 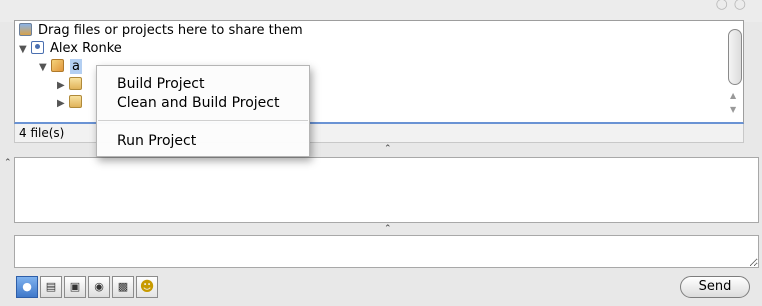 I want to click on collapse-handle-icon: ⌃, so click(x=8, y=163).